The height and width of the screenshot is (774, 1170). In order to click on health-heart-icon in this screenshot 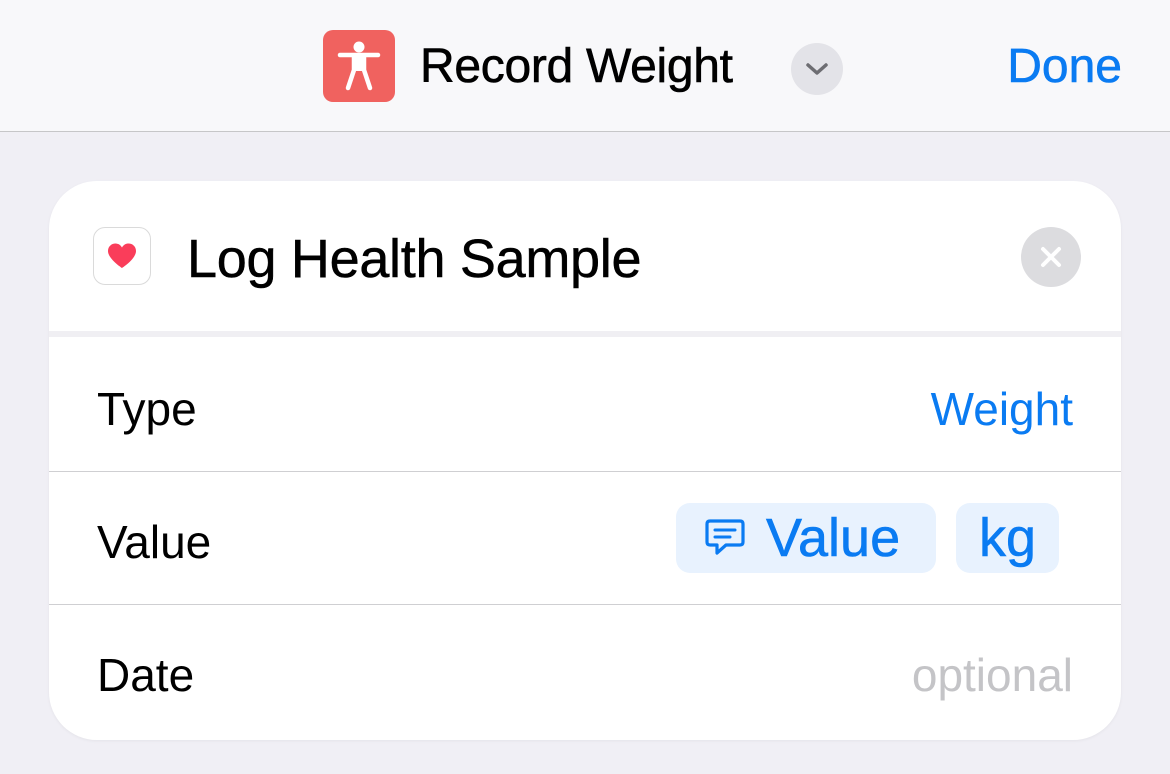, I will do `click(122, 255)`.